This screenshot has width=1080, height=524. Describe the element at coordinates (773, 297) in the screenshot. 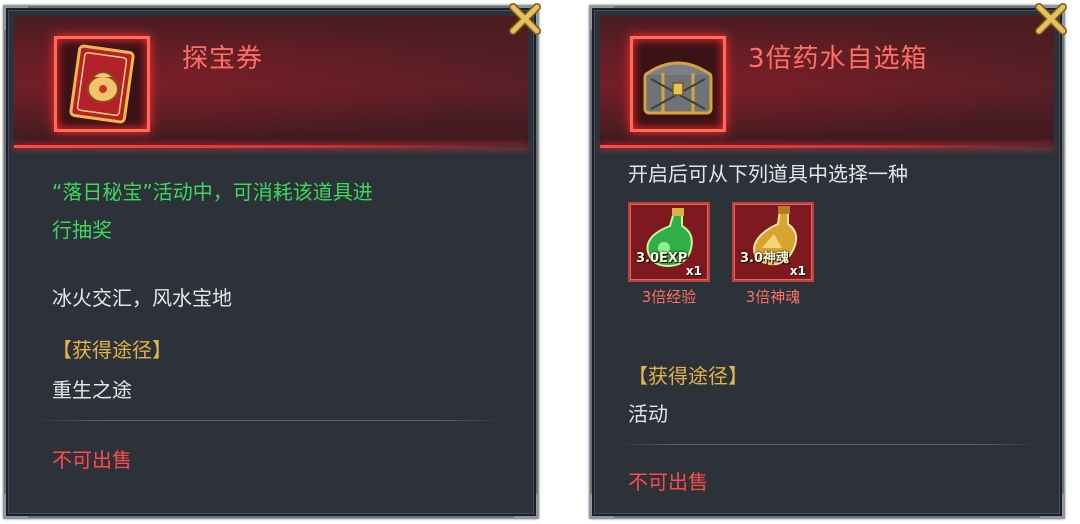

I see `choice-name: 3倍神魂` at that location.